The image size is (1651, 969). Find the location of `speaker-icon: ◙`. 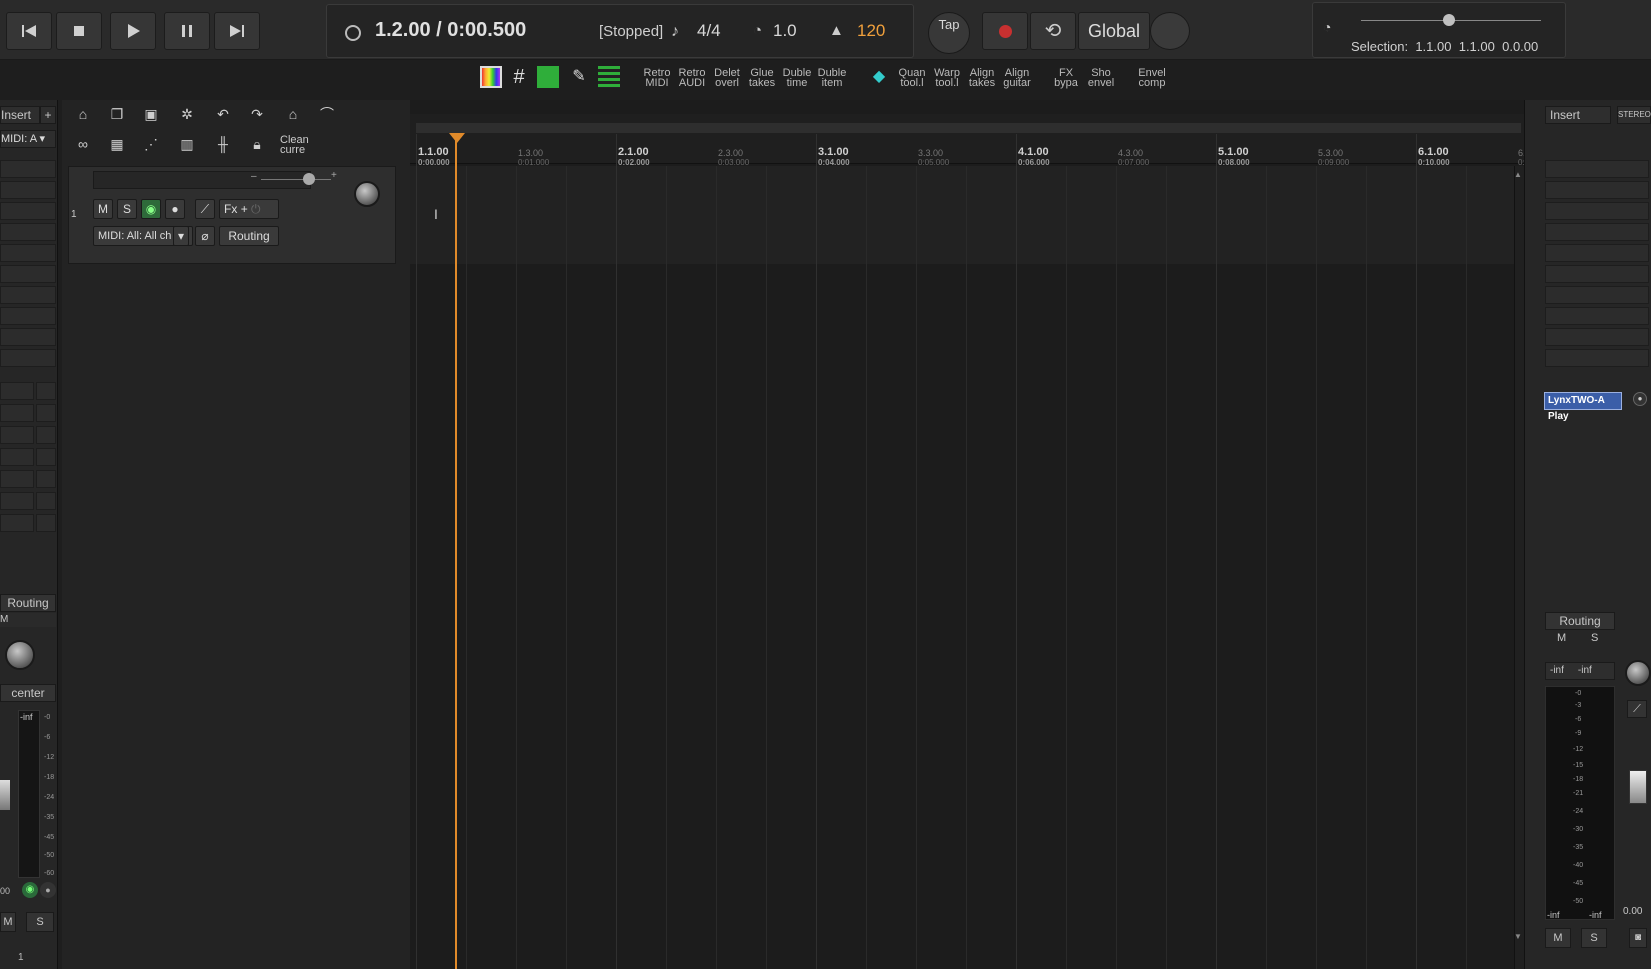

speaker-icon: ◙ is located at coordinates (1638, 938).